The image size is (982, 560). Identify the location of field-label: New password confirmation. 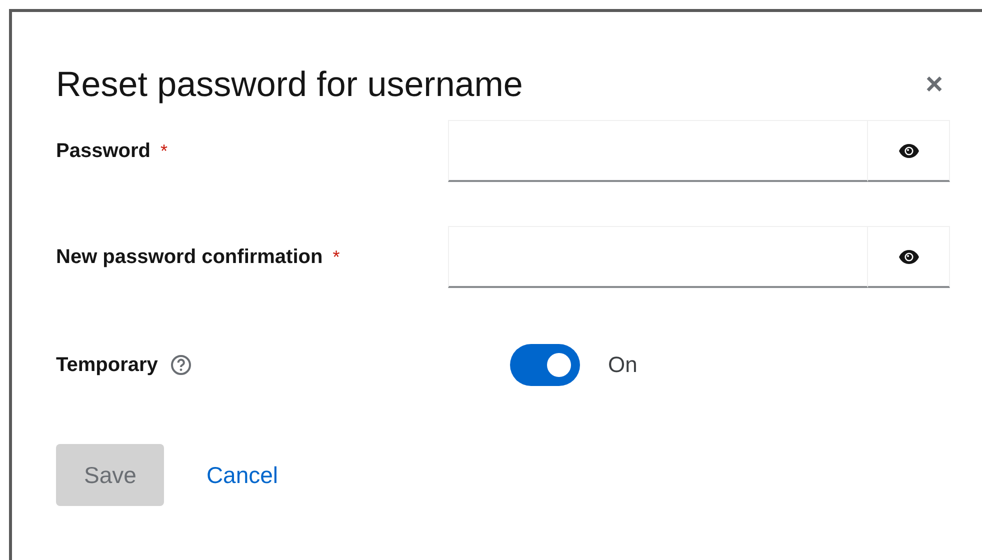
(189, 257).